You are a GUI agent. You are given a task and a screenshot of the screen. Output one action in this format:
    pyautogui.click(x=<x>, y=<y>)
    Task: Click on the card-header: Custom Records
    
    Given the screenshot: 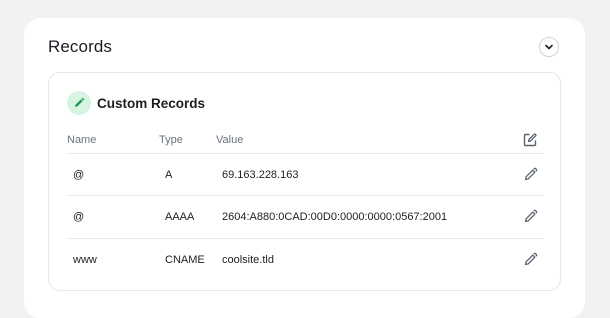 What is the action you would take?
    pyautogui.click(x=136, y=103)
    